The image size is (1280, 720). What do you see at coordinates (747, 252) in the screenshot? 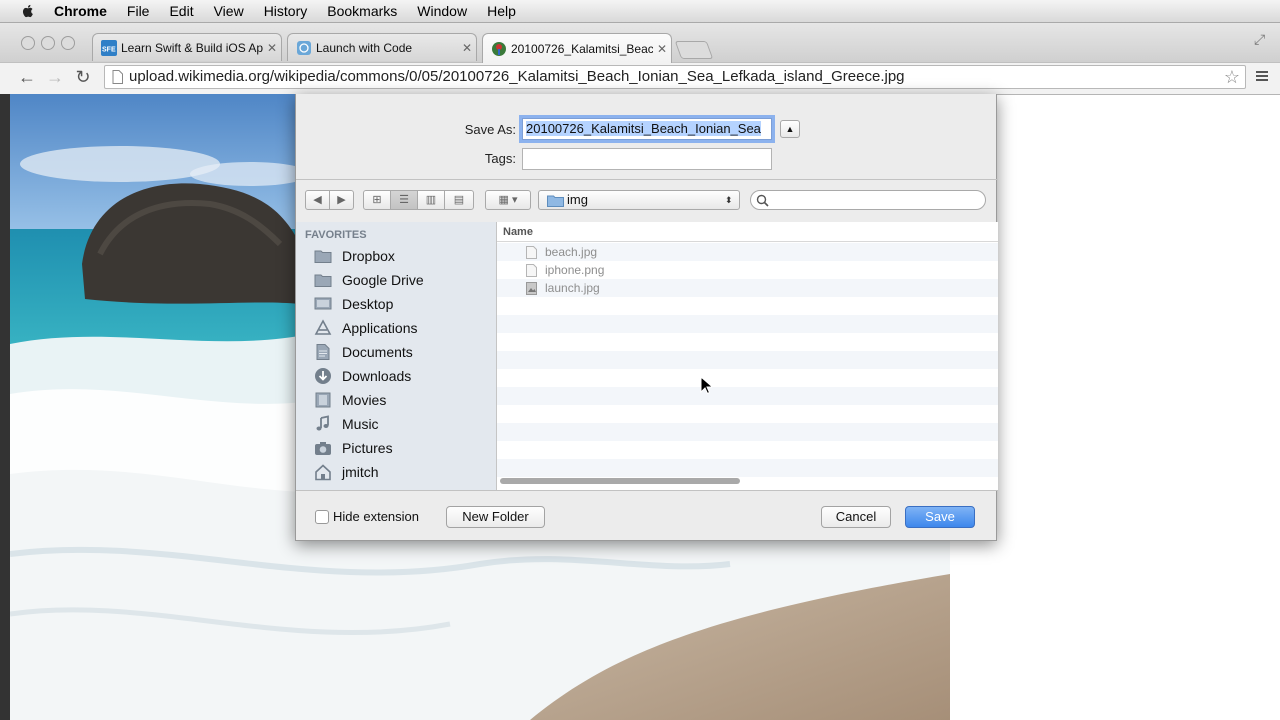
I see `list-item: beach.jpg` at bounding box center [747, 252].